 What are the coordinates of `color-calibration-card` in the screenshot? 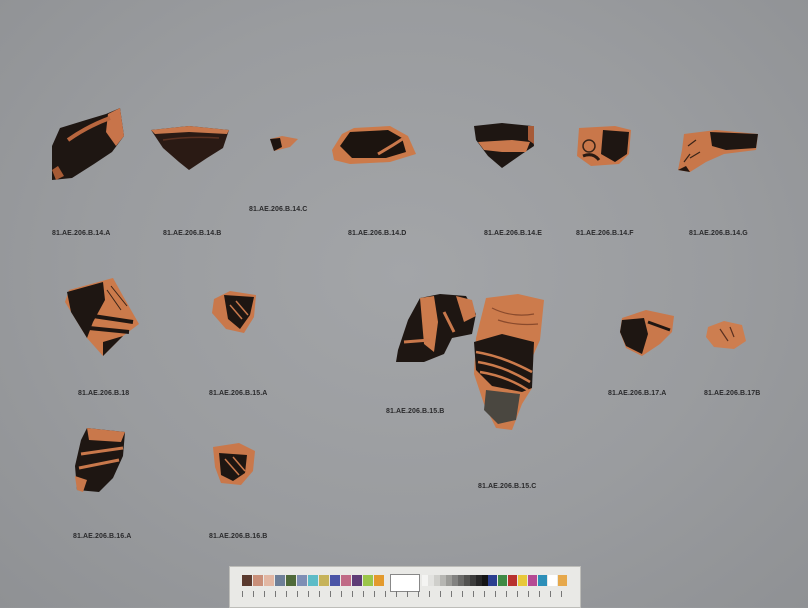 It's located at (405, 587).